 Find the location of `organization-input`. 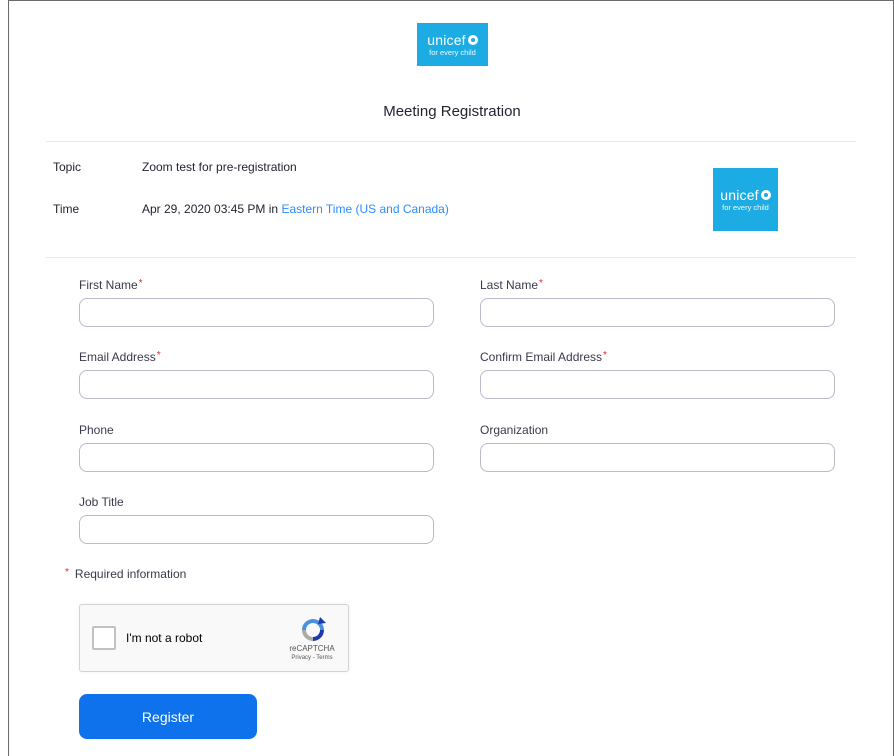

organization-input is located at coordinates (657, 457).